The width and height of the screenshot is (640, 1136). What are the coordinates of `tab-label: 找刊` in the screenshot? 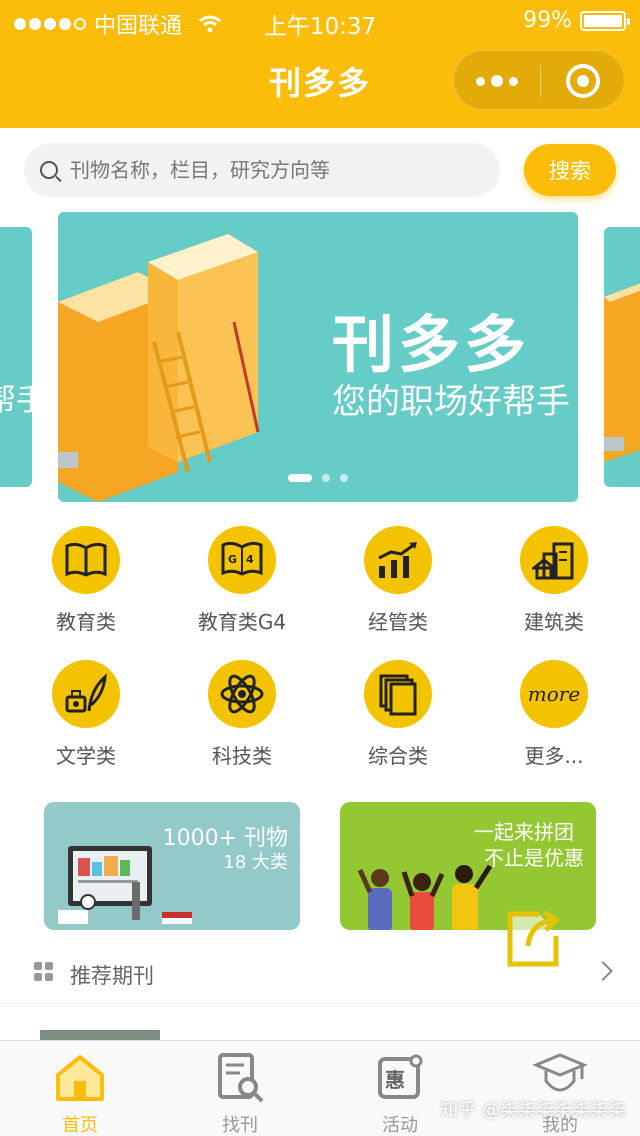 It's located at (240, 1125).